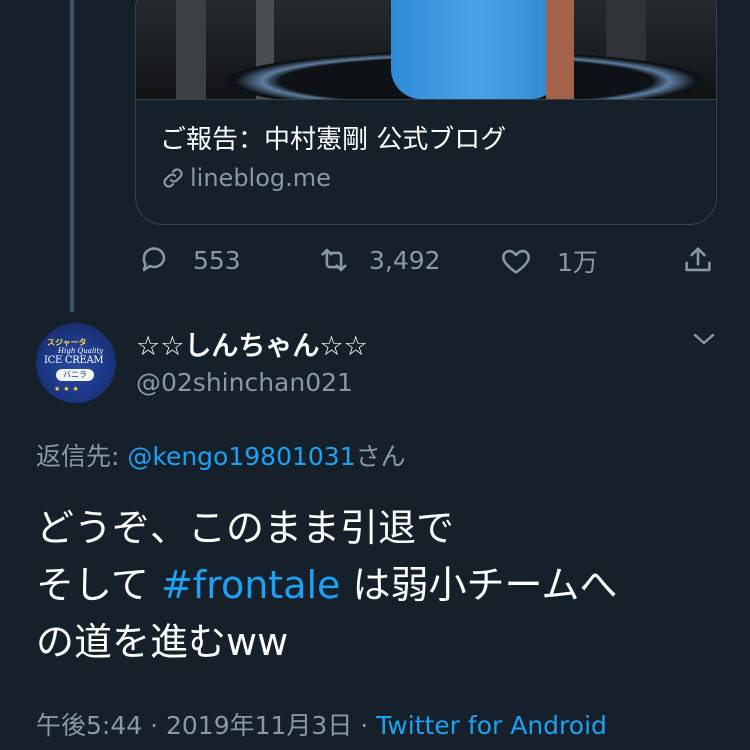  Describe the element at coordinates (259, 725) in the screenshot. I see `tweet-date: 2019年11月3日` at that location.